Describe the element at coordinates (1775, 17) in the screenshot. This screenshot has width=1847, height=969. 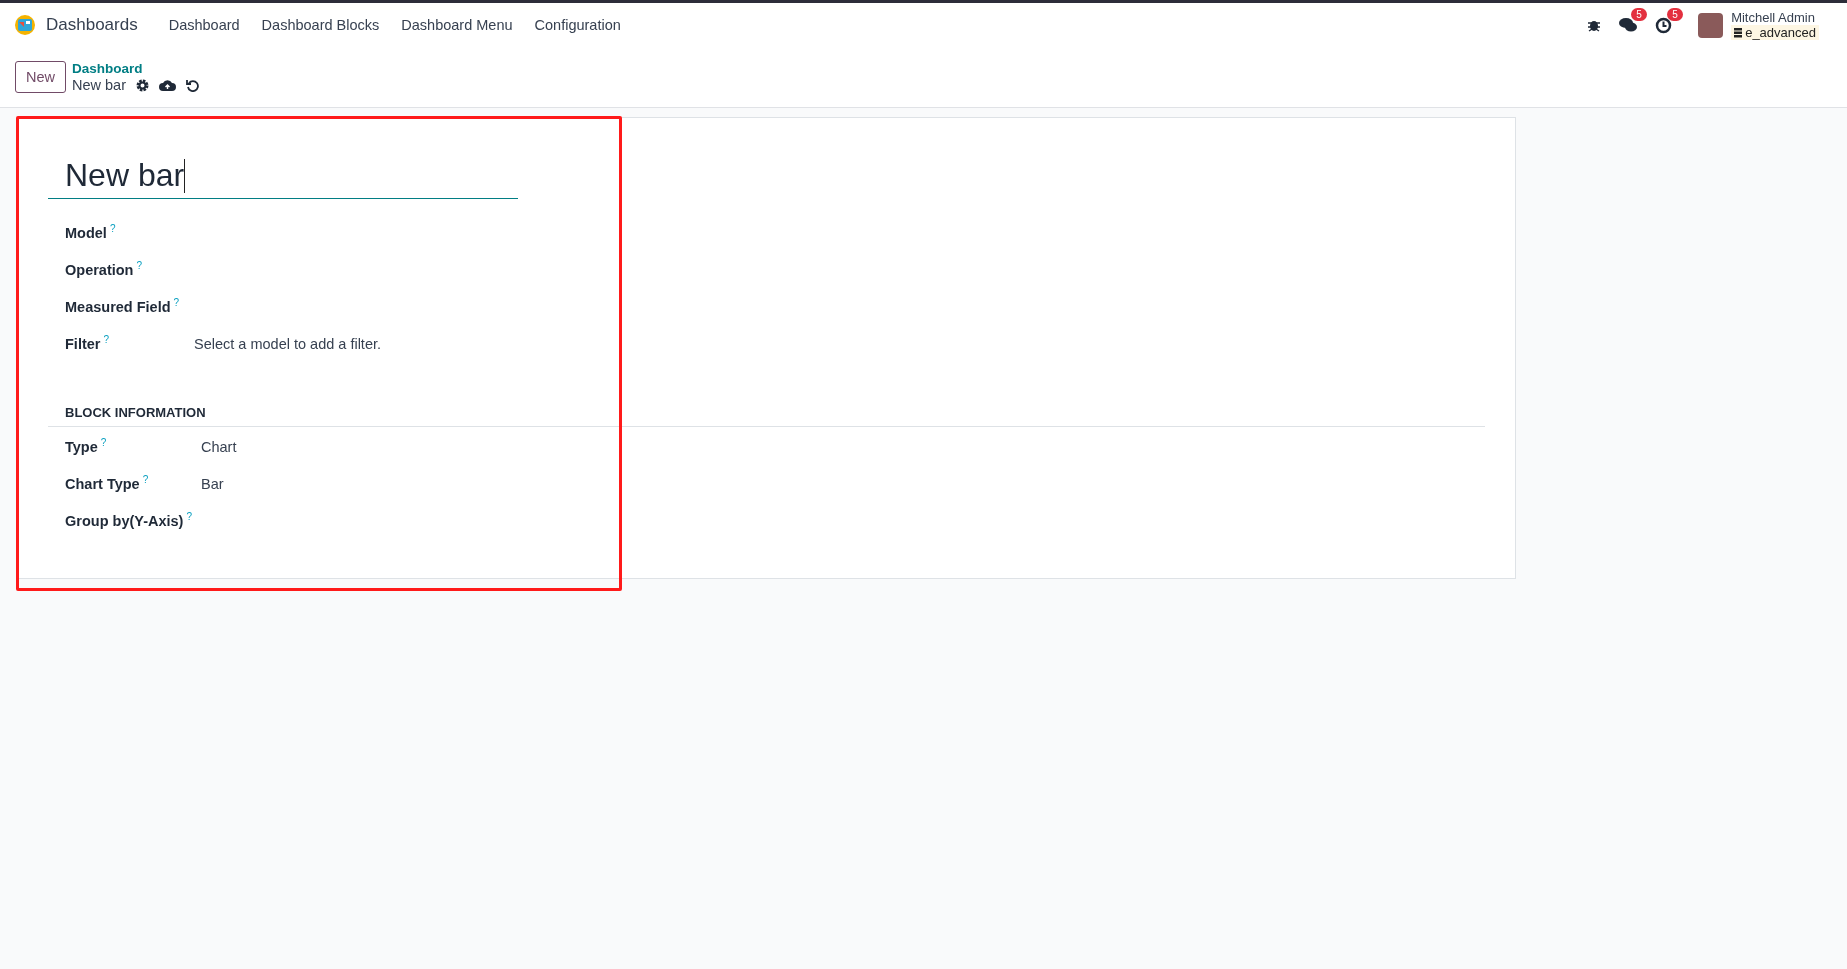
I see `user-name: Mitchell Admin` at that location.